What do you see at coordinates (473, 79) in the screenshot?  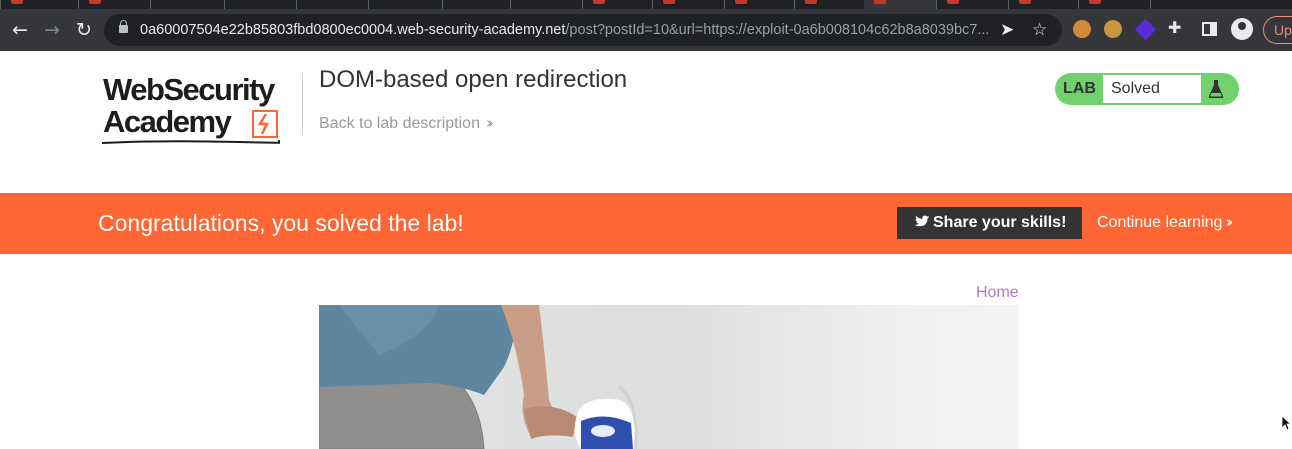 I see `lab-title: DOM-based open redirection` at bounding box center [473, 79].